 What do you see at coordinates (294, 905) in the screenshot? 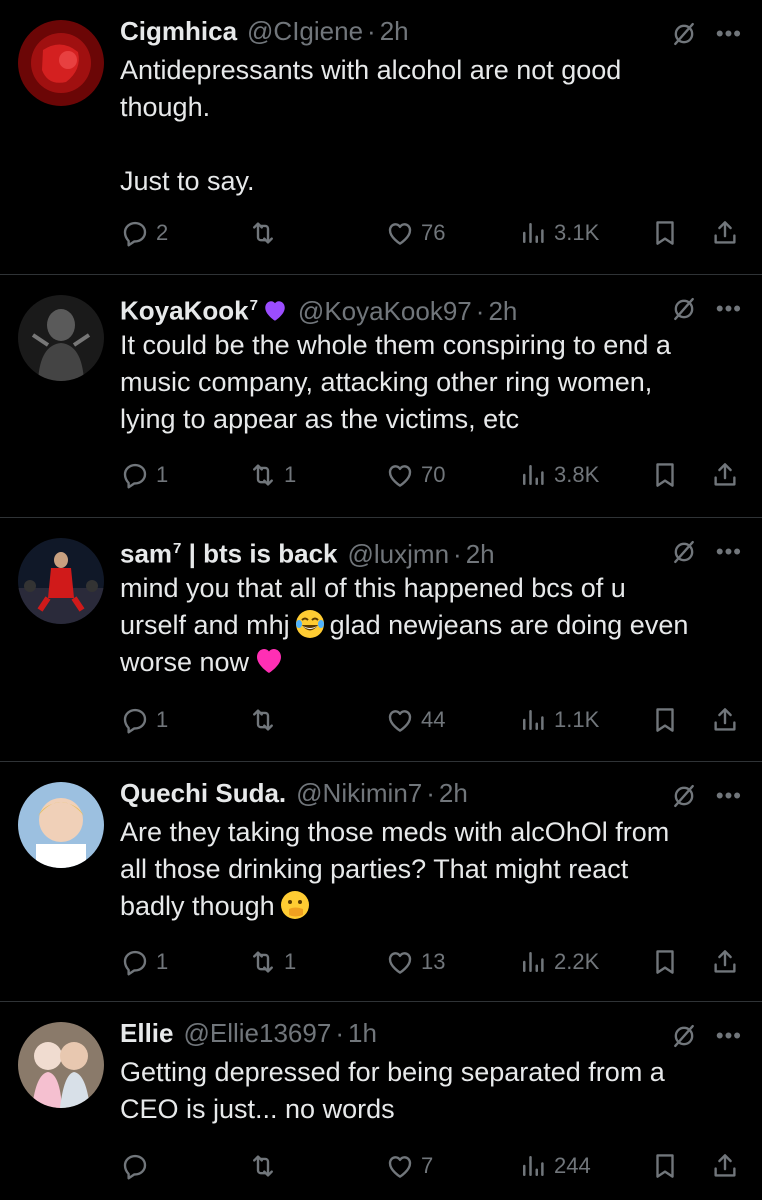
I see `face-with-hand-over-mouth-emoji-icon` at bounding box center [294, 905].